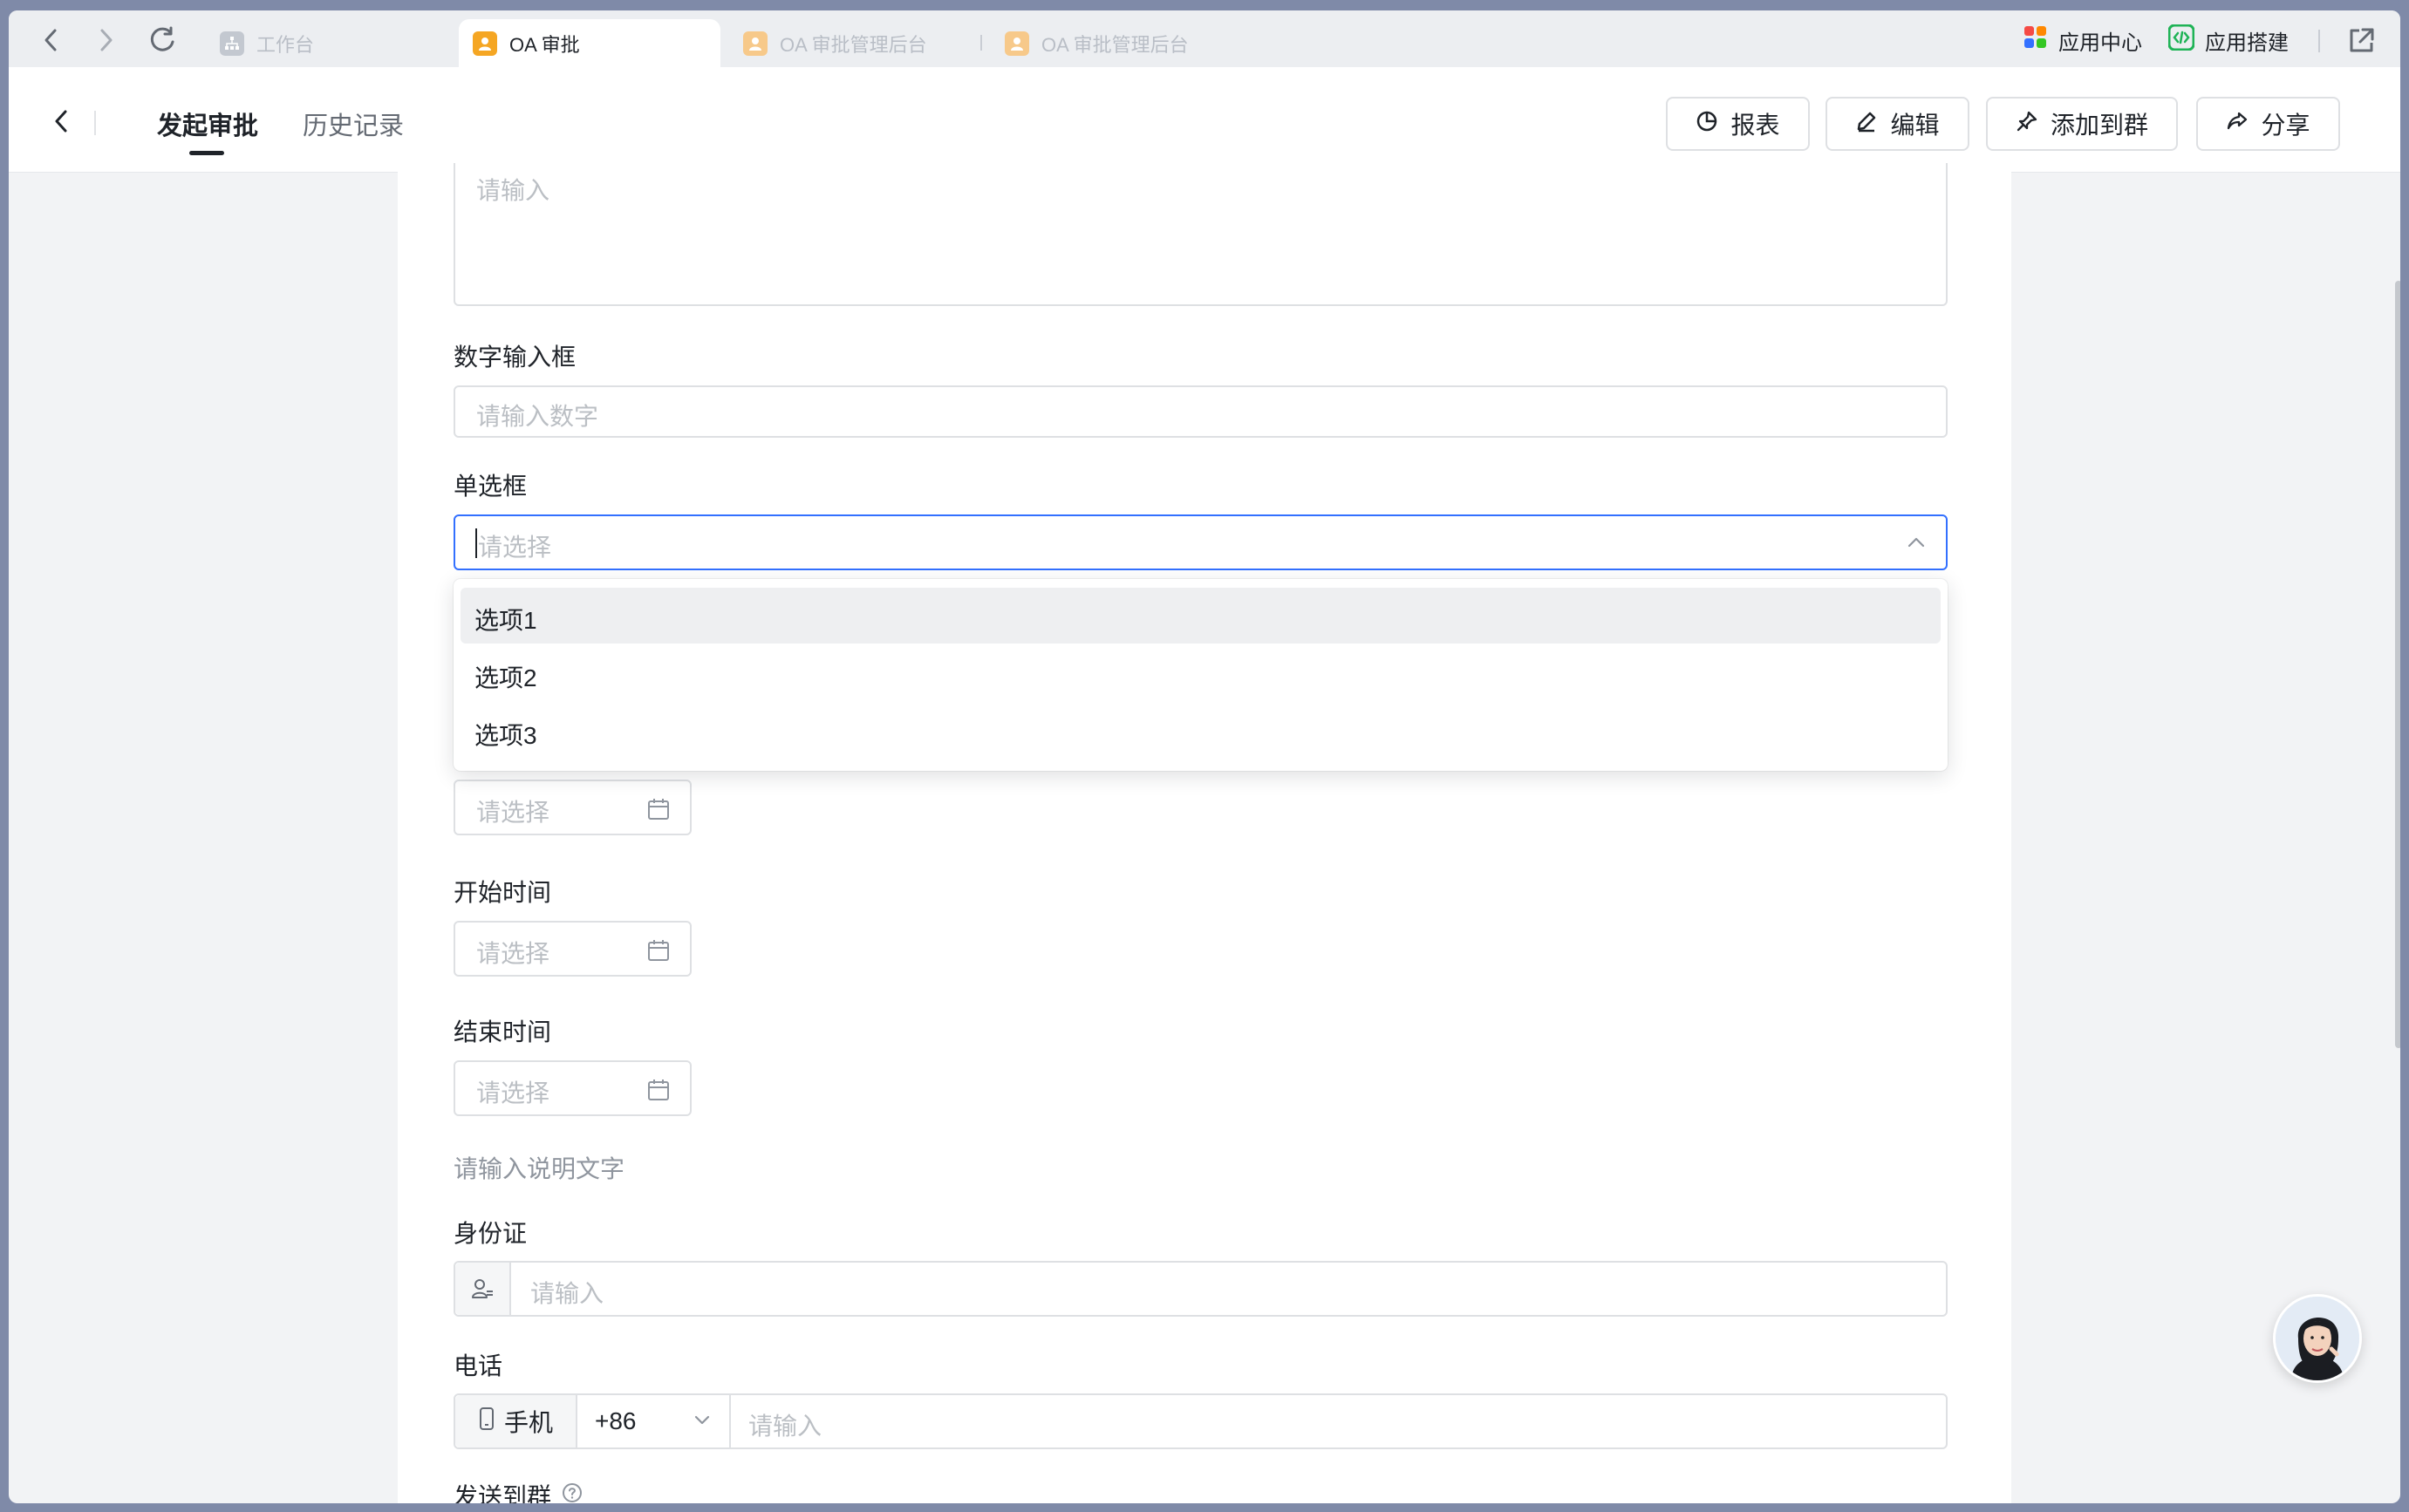 The image size is (2409, 1512). I want to click on radio-dropdown: 选项1 选项2 选项3, so click(1201, 675).